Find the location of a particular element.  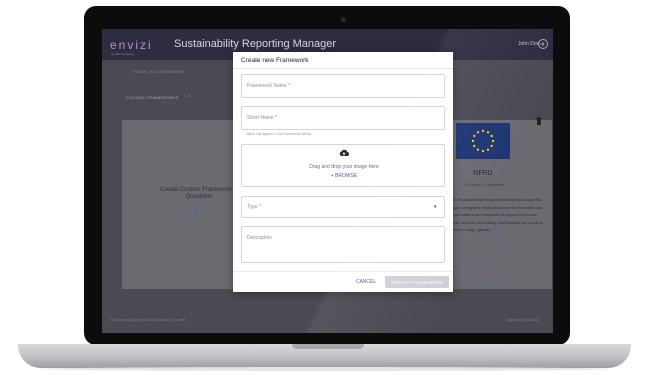

eu-flag-image is located at coordinates (483, 141).